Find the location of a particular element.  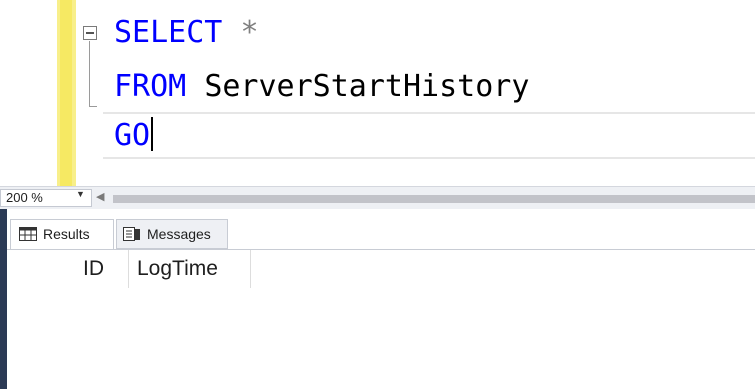

zoom-value: 200 % is located at coordinates (24, 197).